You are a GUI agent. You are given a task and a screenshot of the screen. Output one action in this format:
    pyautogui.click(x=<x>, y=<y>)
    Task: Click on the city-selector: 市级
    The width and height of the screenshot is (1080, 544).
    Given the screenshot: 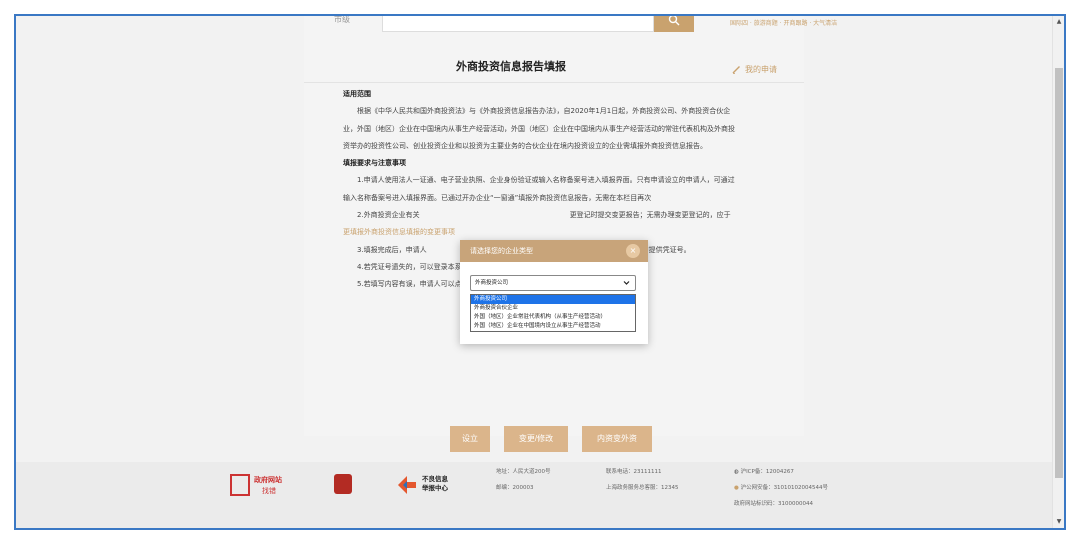 What is the action you would take?
    pyautogui.click(x=342, y=20)
    